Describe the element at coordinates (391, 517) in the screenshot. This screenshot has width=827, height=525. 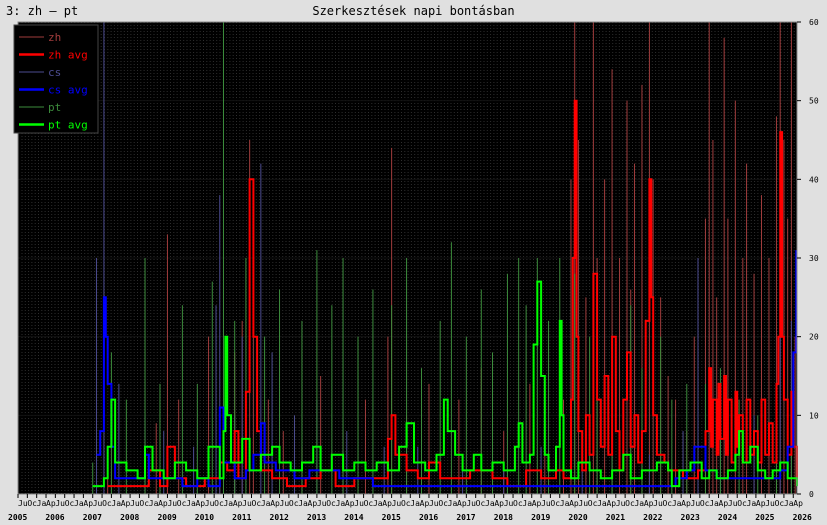
I see `x-year-label: 2015` at that location.